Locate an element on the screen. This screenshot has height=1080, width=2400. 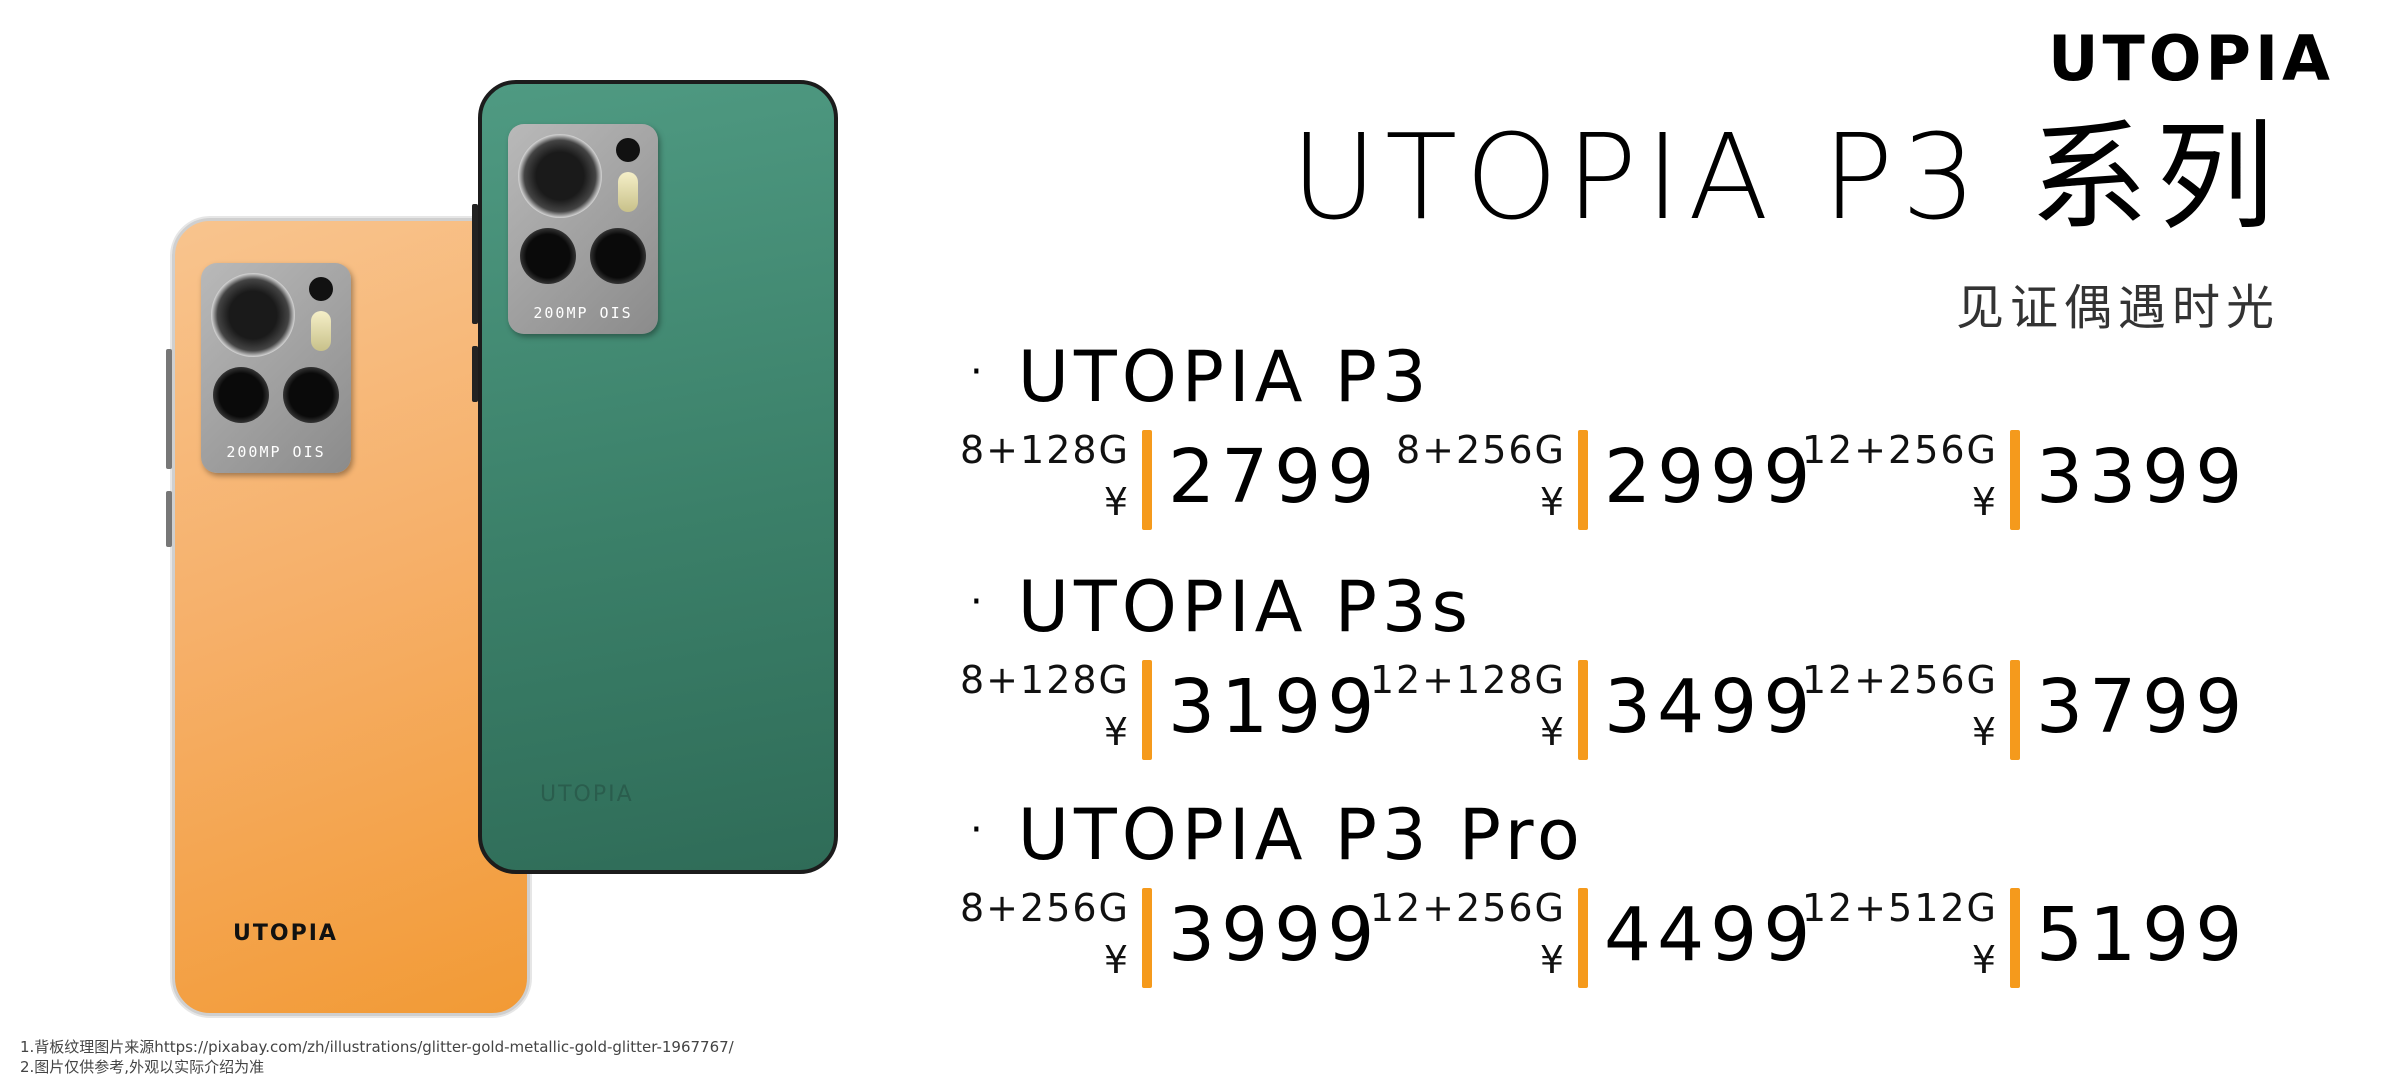
price-value: 3199 is located at coordinates (1274, 707).